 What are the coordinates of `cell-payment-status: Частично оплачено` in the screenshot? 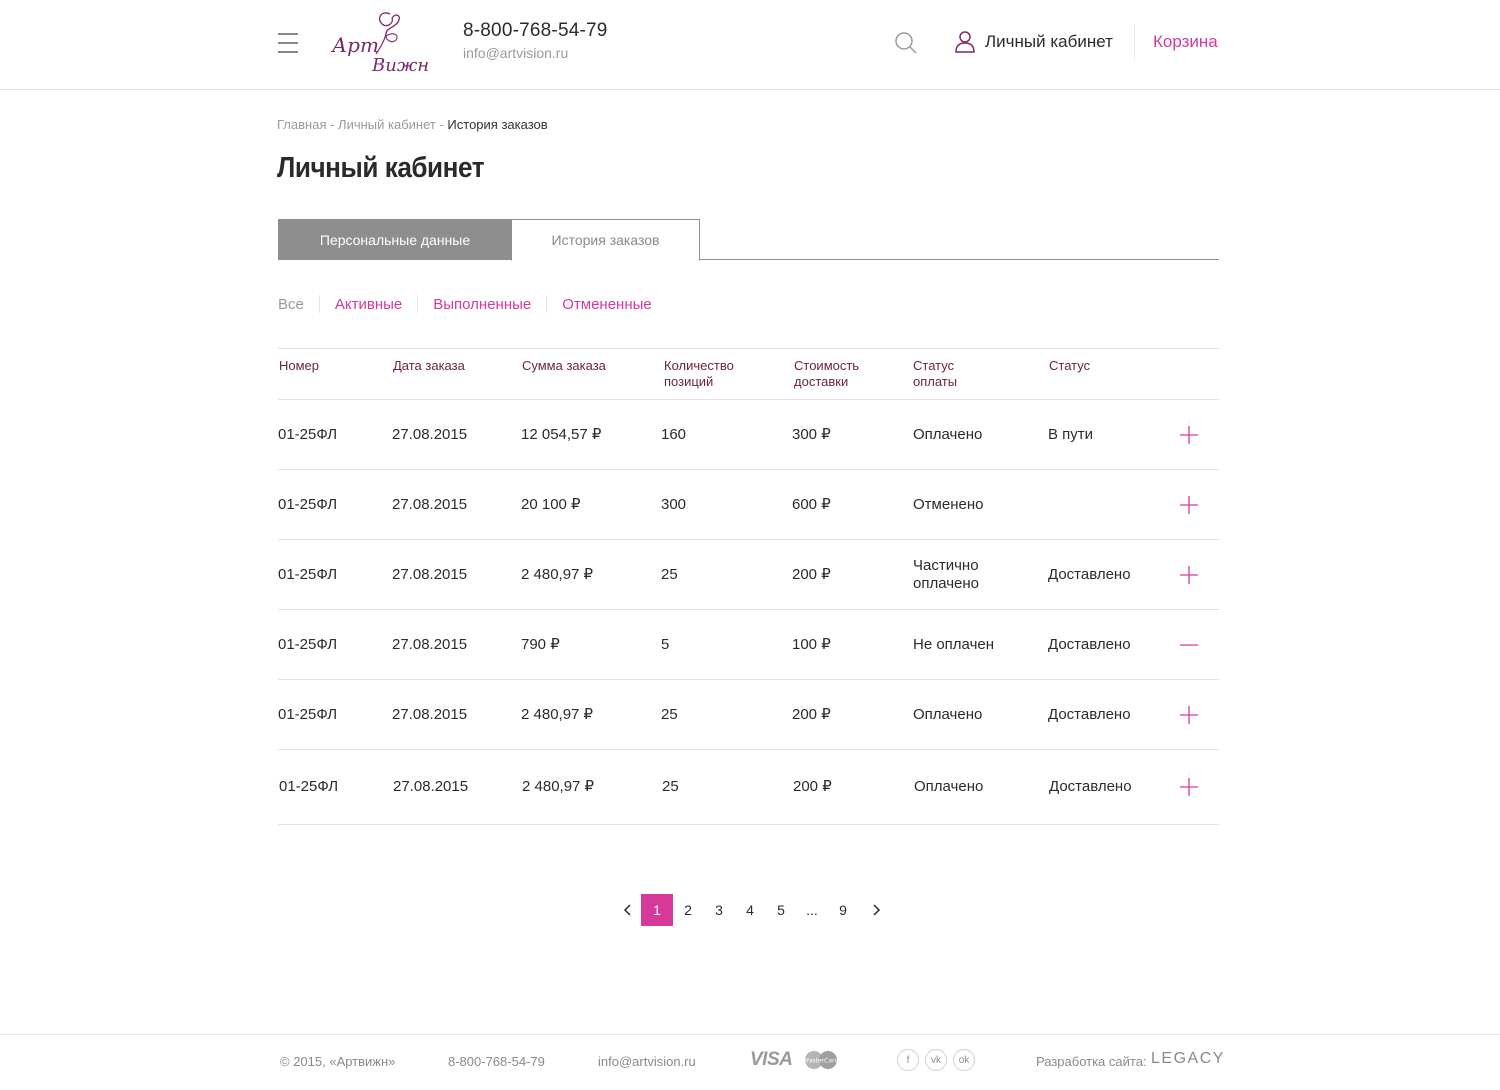 It's located at (946, 574).